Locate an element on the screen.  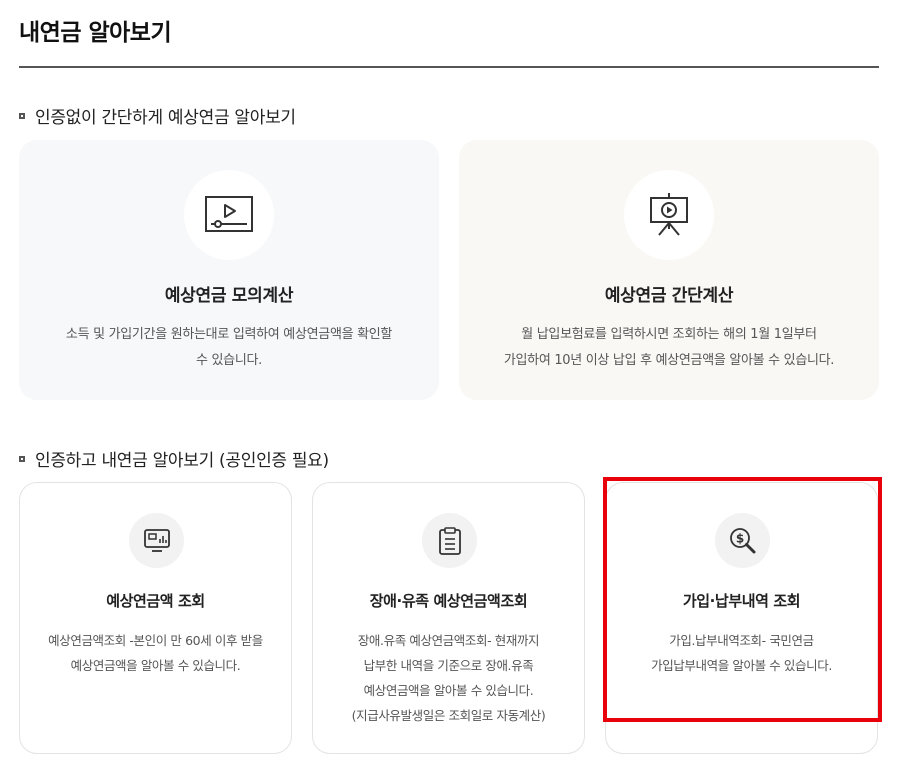
section-heading-label: 인증하고 내연금 알아보기 (공인인증 필요) is located at coordinates (182, 461).